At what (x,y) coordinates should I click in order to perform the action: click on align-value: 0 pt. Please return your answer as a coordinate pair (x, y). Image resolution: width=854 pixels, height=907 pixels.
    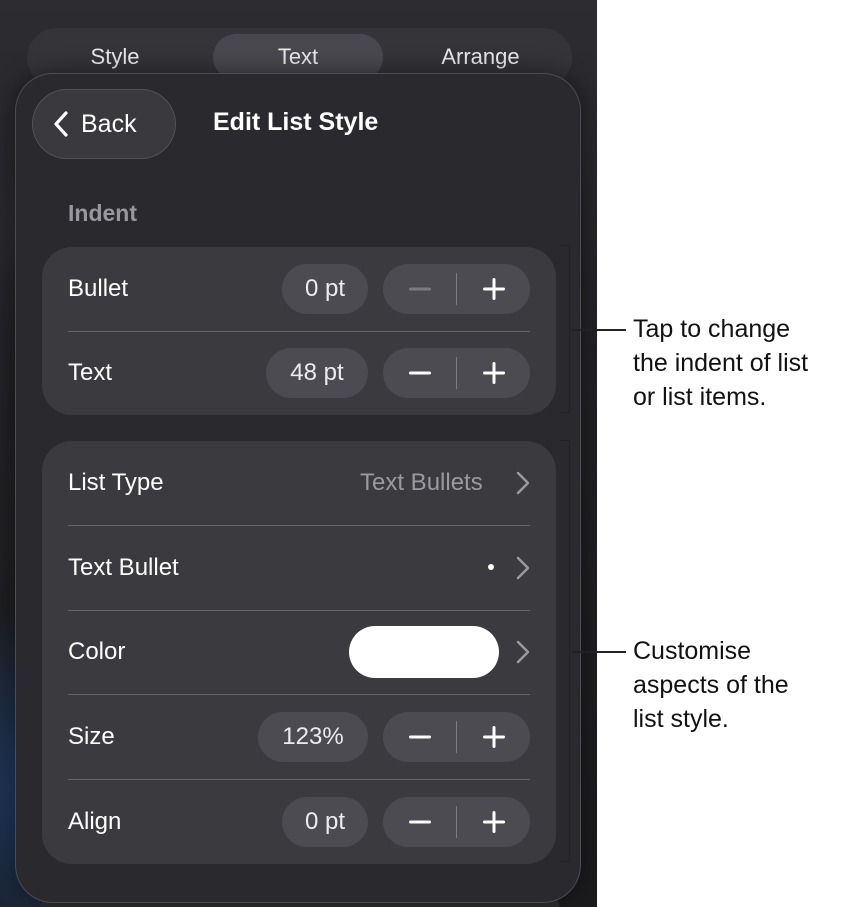
    Looking at the image, I should click on (325, 822).